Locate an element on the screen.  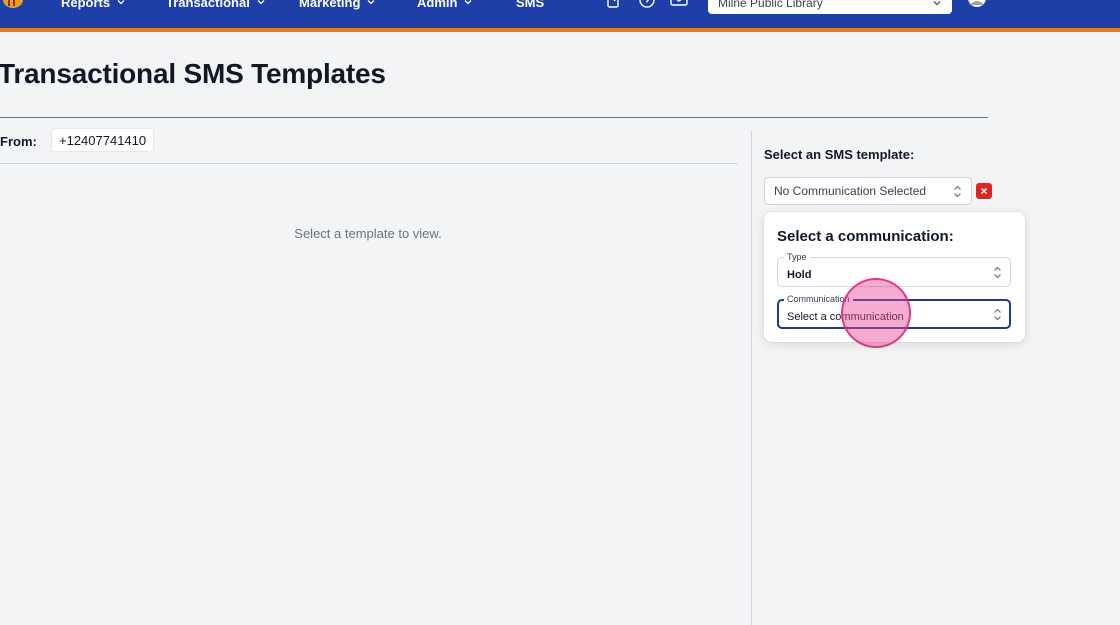
nav-sms: SMS is located at coordinates (530, 5).